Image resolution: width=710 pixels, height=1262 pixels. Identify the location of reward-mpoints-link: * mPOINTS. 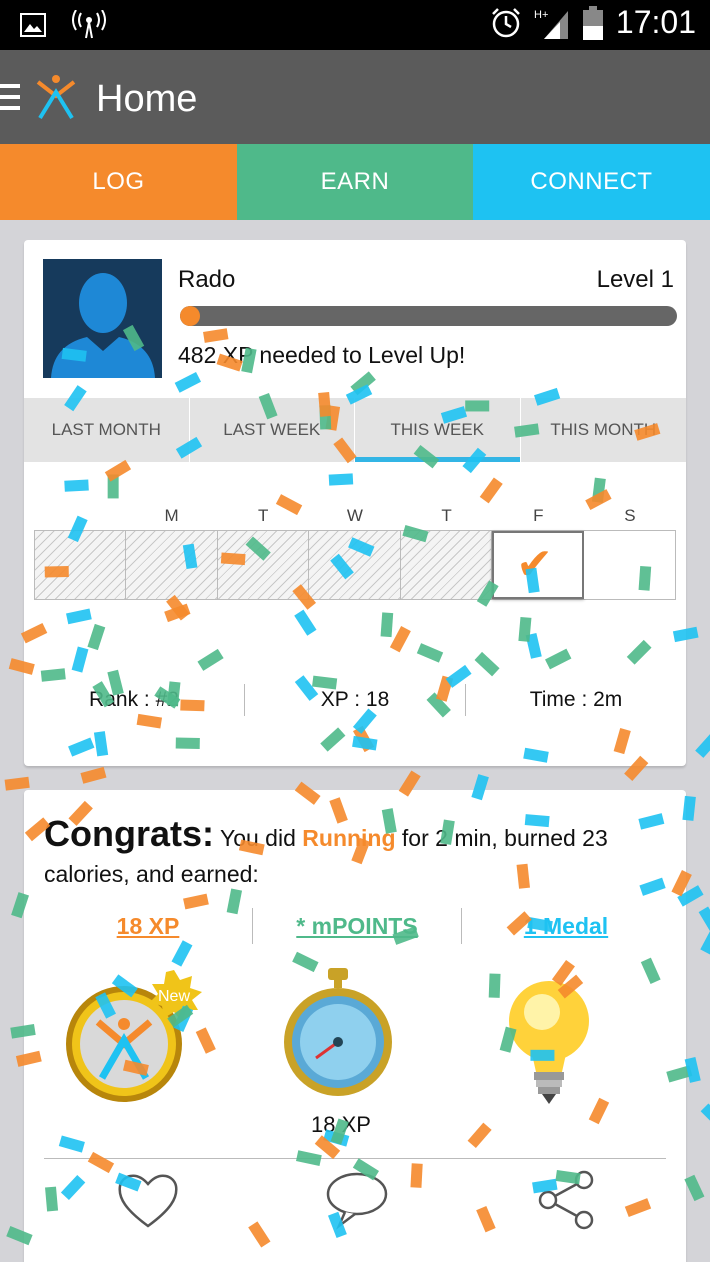
(357, 926).